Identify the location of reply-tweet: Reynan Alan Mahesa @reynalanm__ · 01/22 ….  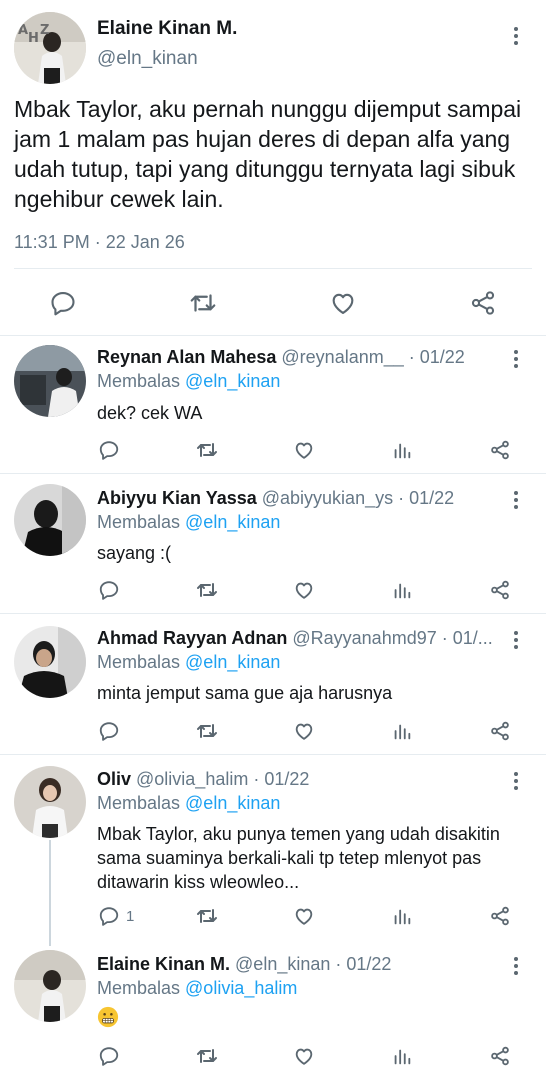
(273, 405).